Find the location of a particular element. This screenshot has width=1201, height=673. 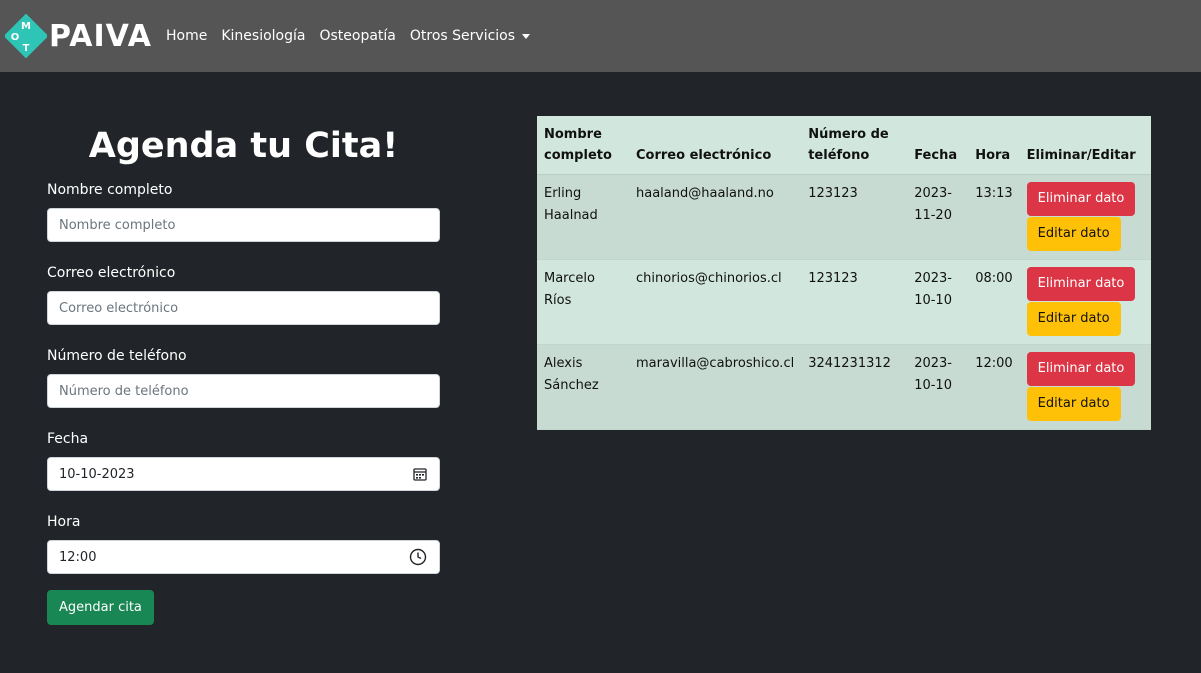

nombre-input is located at coordinates (243, 225).